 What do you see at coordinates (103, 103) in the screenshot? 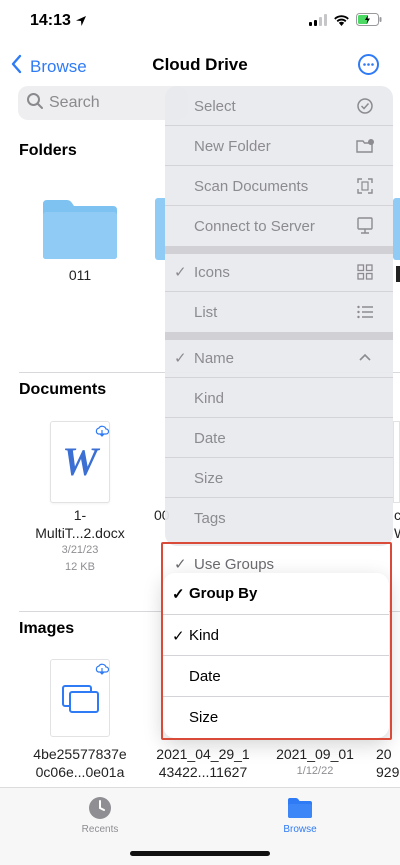
I see `search-field: Search` at bounding box center [103, 103].